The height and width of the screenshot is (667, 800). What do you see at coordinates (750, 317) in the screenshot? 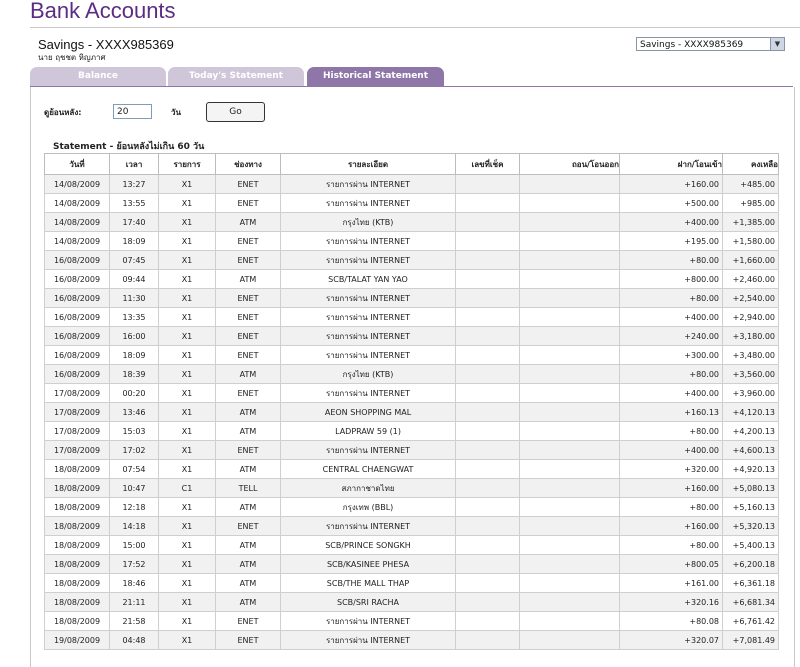
I see `cell-balance: +2,940.00` at bounding box center [750, 317].